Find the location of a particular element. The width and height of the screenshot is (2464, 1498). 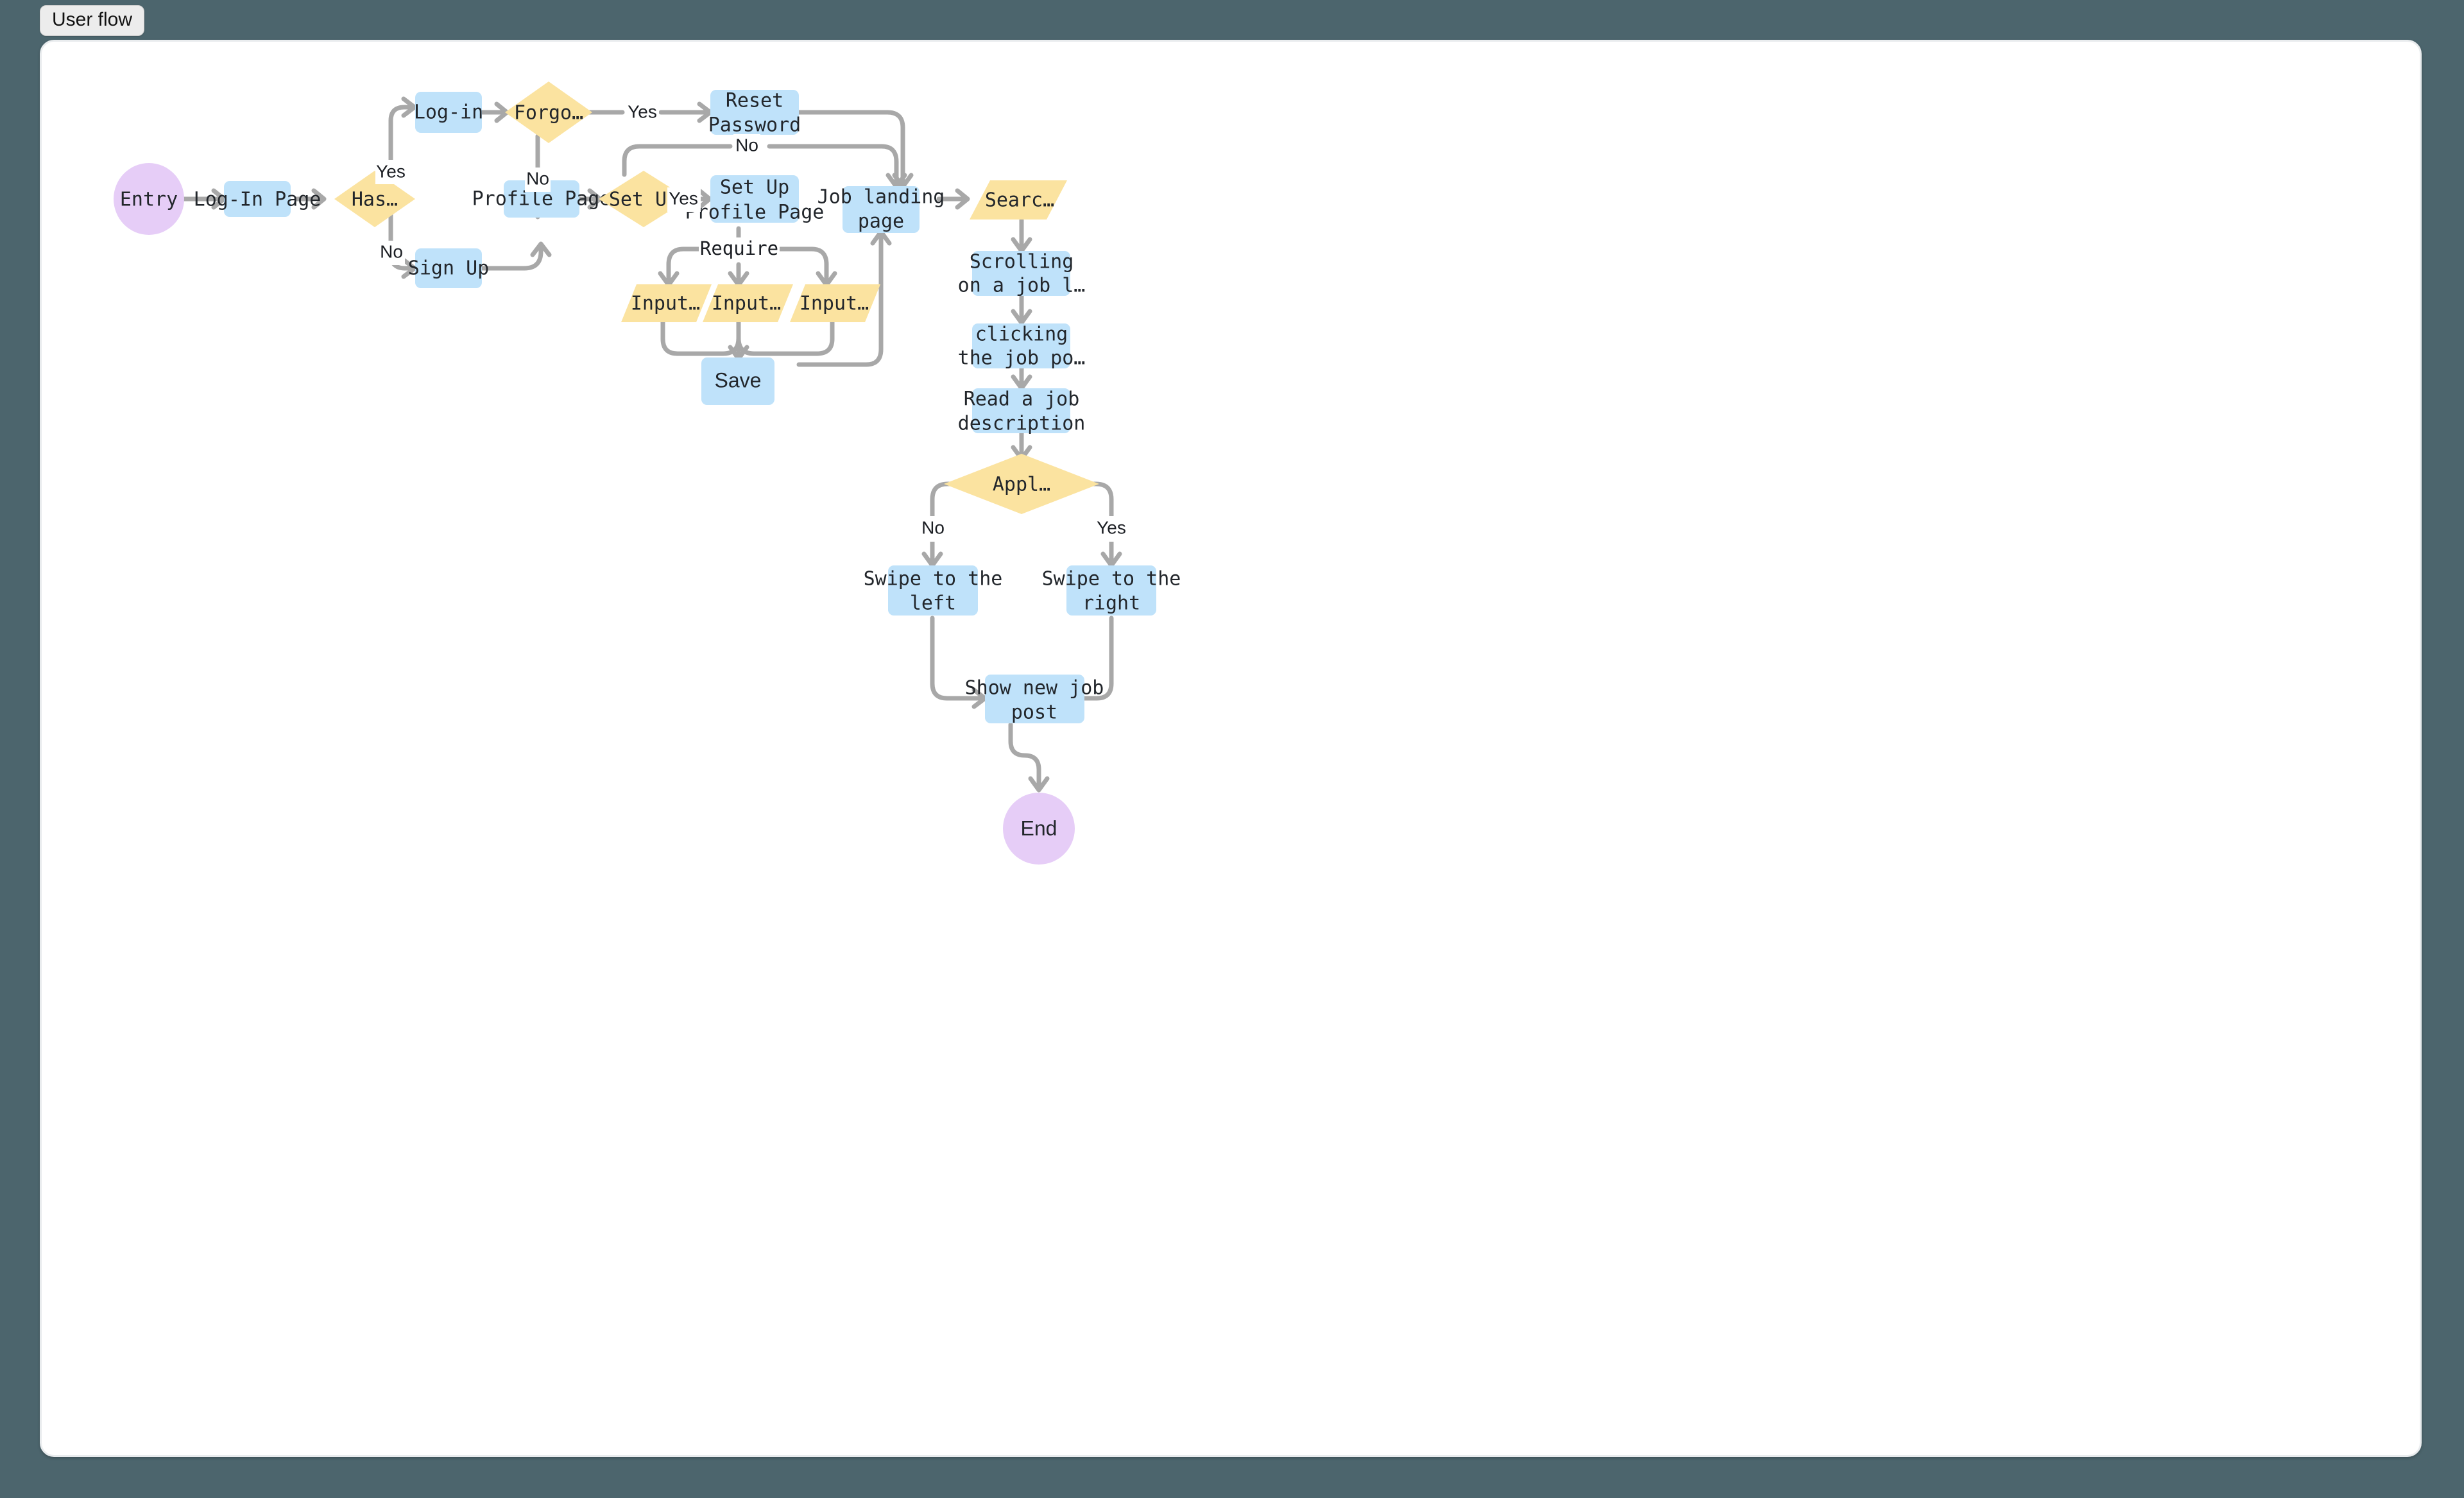

edge-label-forgot-no-text: No is located at coordinates (537, 178).